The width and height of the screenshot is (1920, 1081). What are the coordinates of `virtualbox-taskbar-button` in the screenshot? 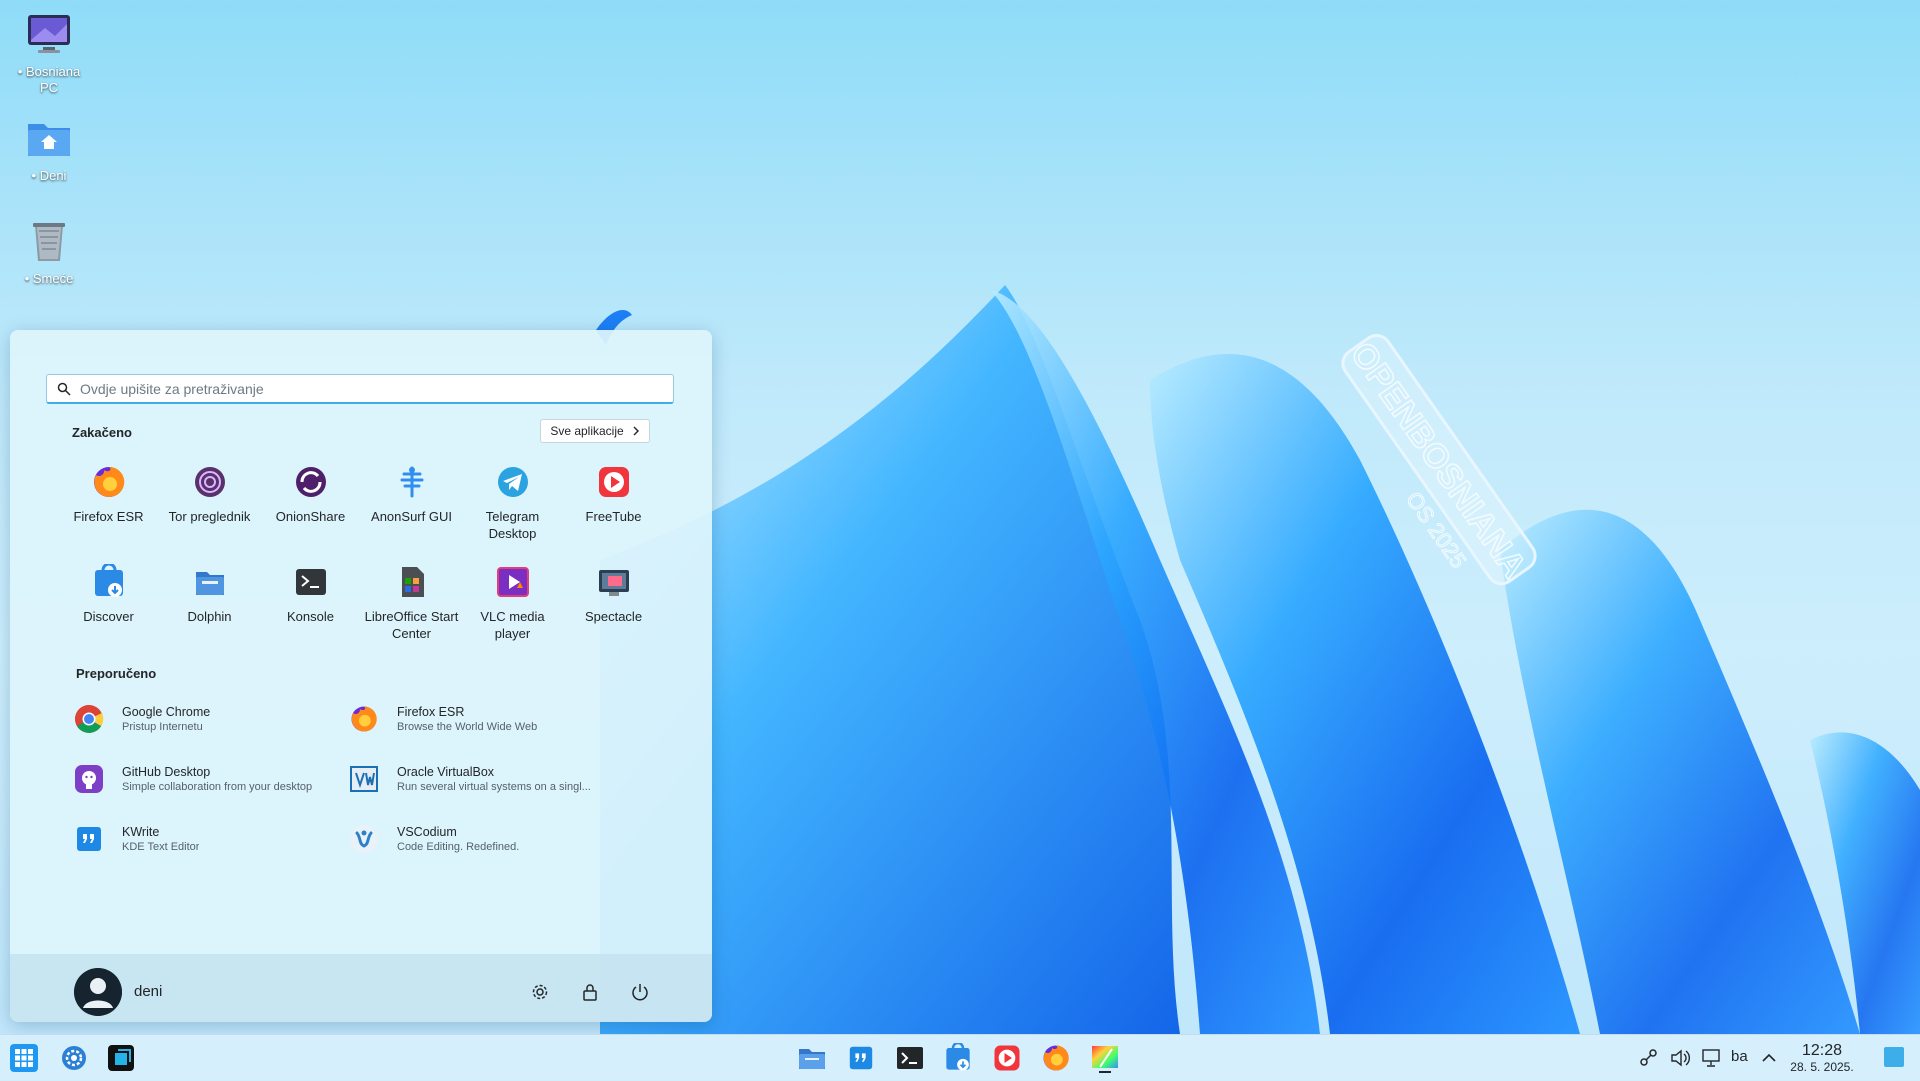 It's located at (121, 1058).